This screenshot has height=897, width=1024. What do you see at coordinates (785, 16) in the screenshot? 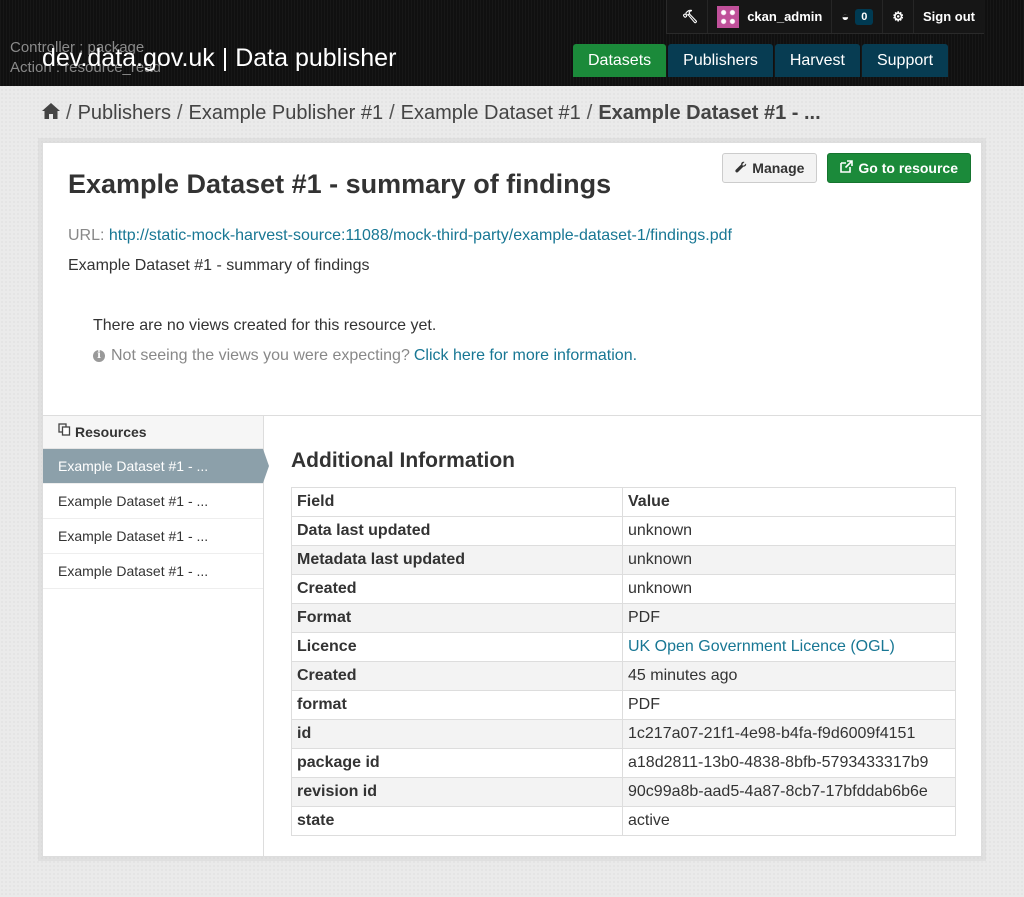
I see `username: ckan_admin` at bounding box center [785, 16].